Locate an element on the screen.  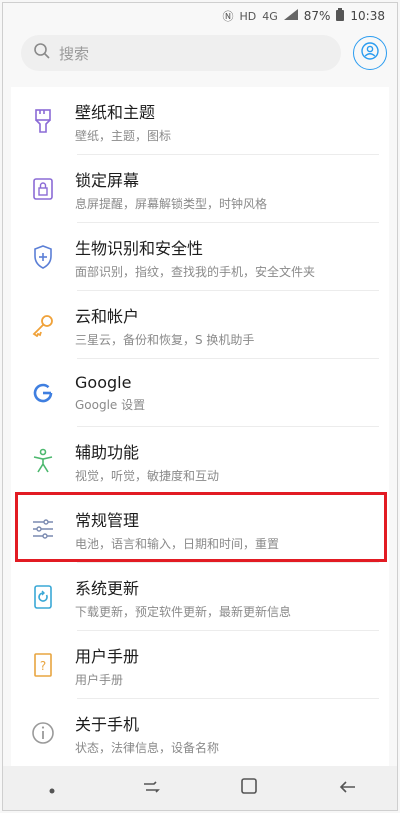
battery-percent: 87% is located at coordinates (317, 16).